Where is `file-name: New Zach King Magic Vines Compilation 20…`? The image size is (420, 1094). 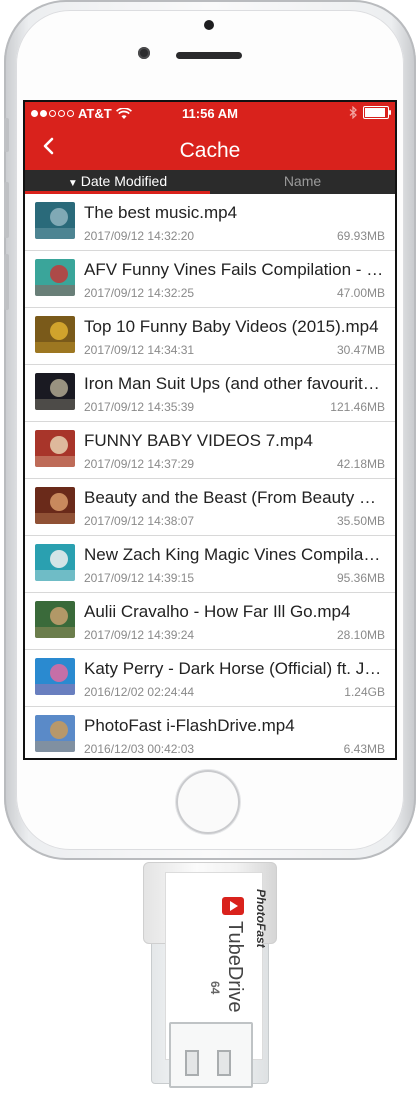 file-name: New Zach King Magic Vines Compilation 20… is located at coordinates (234, 554).